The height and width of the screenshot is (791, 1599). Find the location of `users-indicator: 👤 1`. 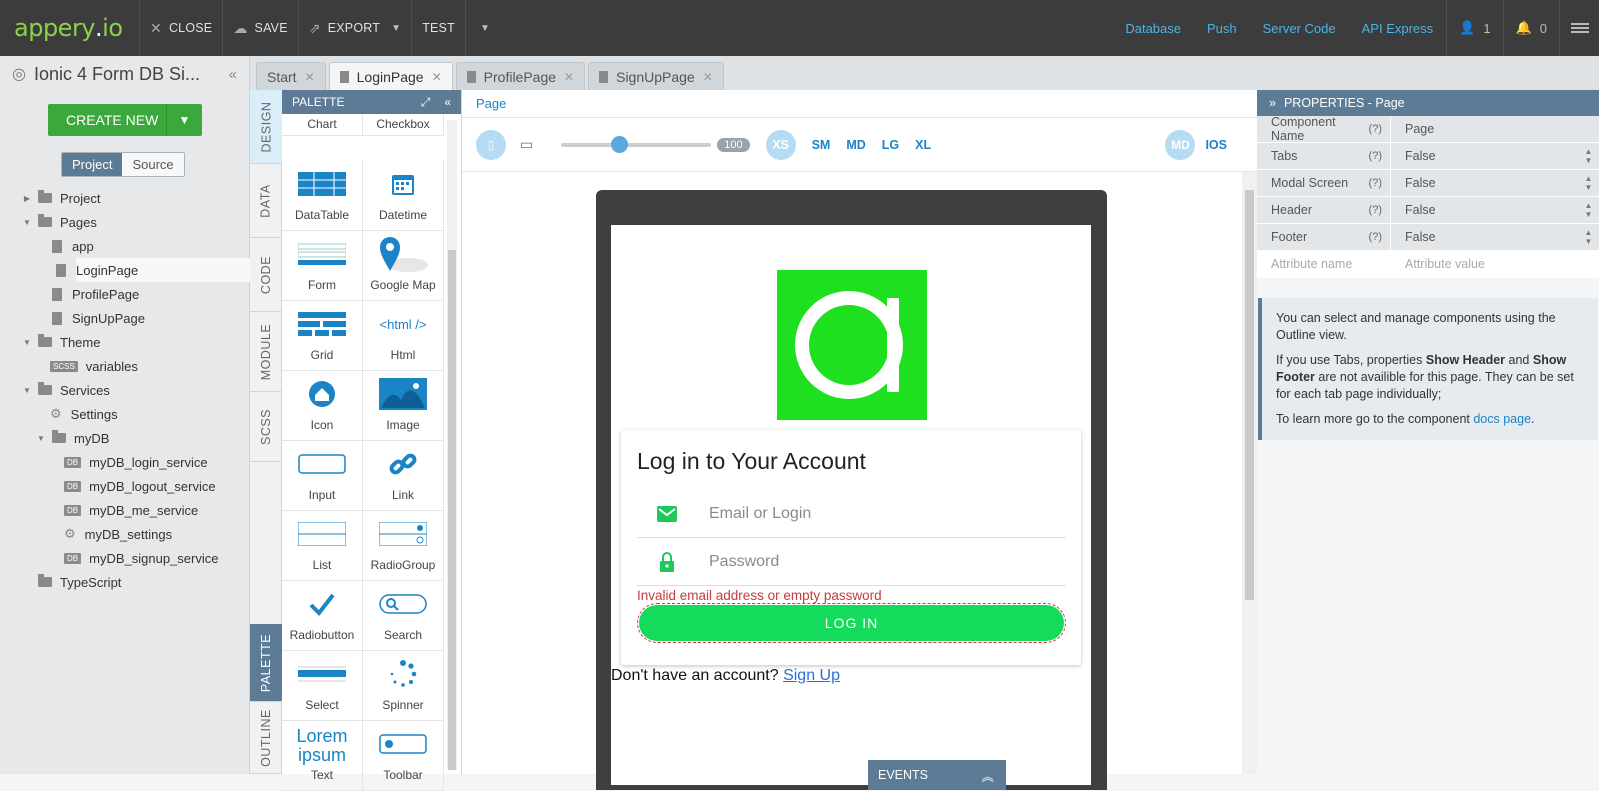

users-indicator: 👤 1 is located at coordinates (1474, 28).